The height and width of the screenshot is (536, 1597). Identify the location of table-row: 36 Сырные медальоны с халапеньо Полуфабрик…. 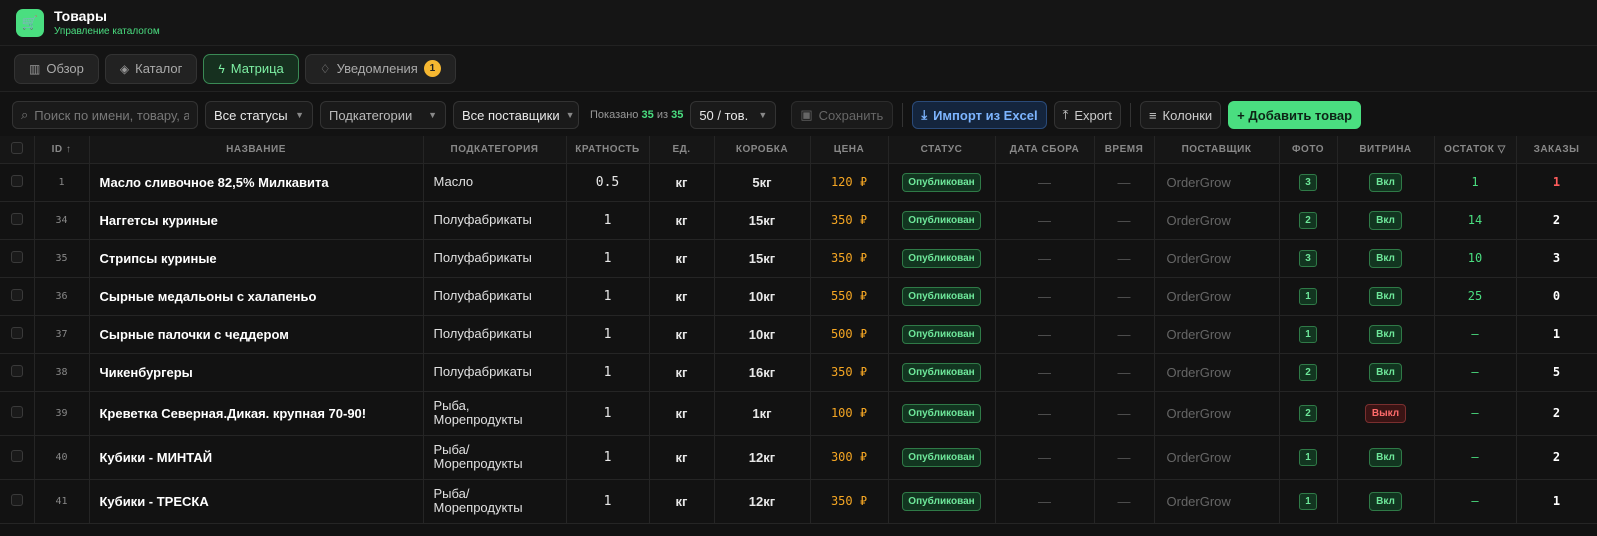
(798, 296).